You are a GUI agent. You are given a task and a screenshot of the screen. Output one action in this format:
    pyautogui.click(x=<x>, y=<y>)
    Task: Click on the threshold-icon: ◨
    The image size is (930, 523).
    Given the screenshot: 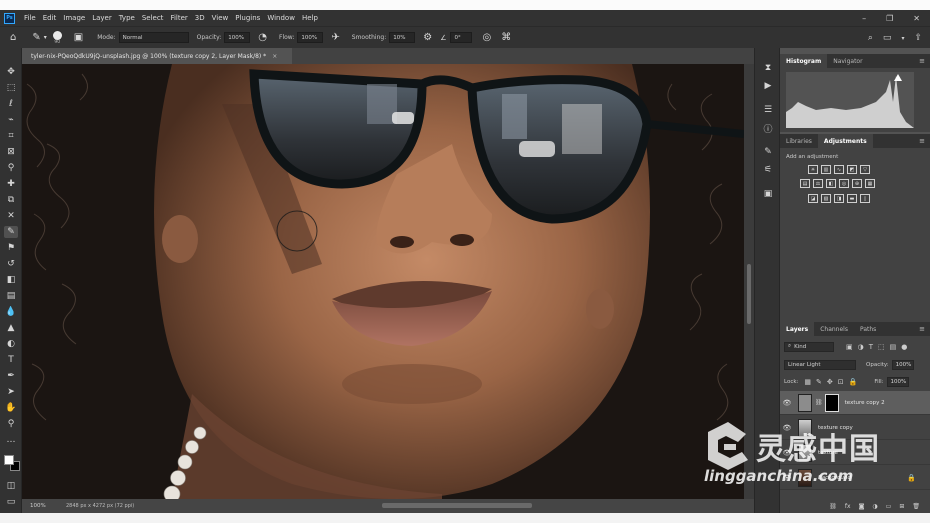 What is the action you would take?
    pyautogui.click(x=839, y=198)
    